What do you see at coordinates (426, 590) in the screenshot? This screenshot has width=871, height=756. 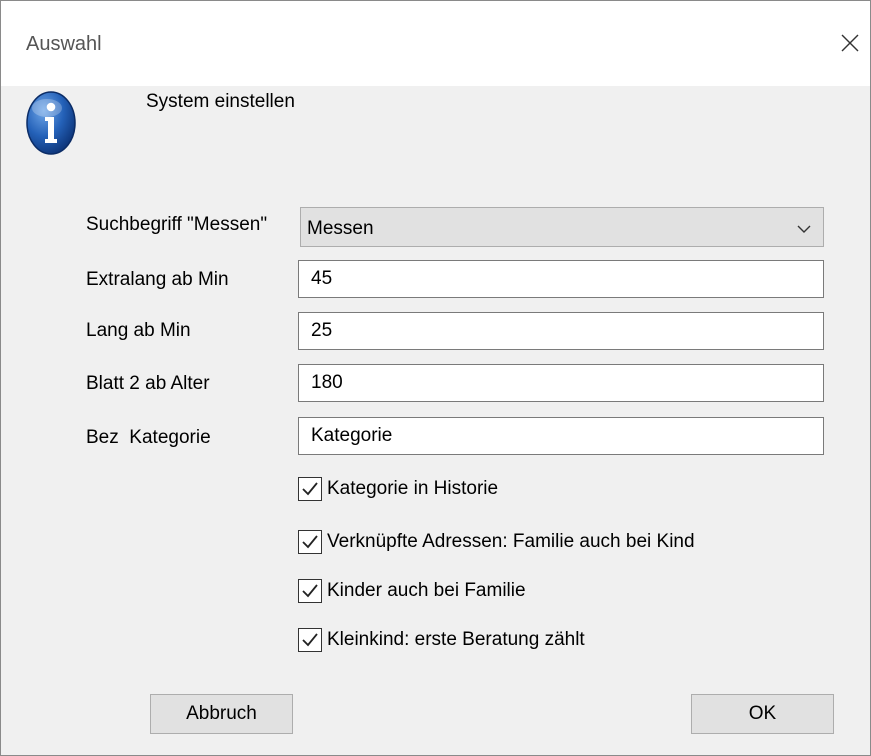 I see `checkbox-label: Kinder auch bei Familie` at bounding box center [426, 590].